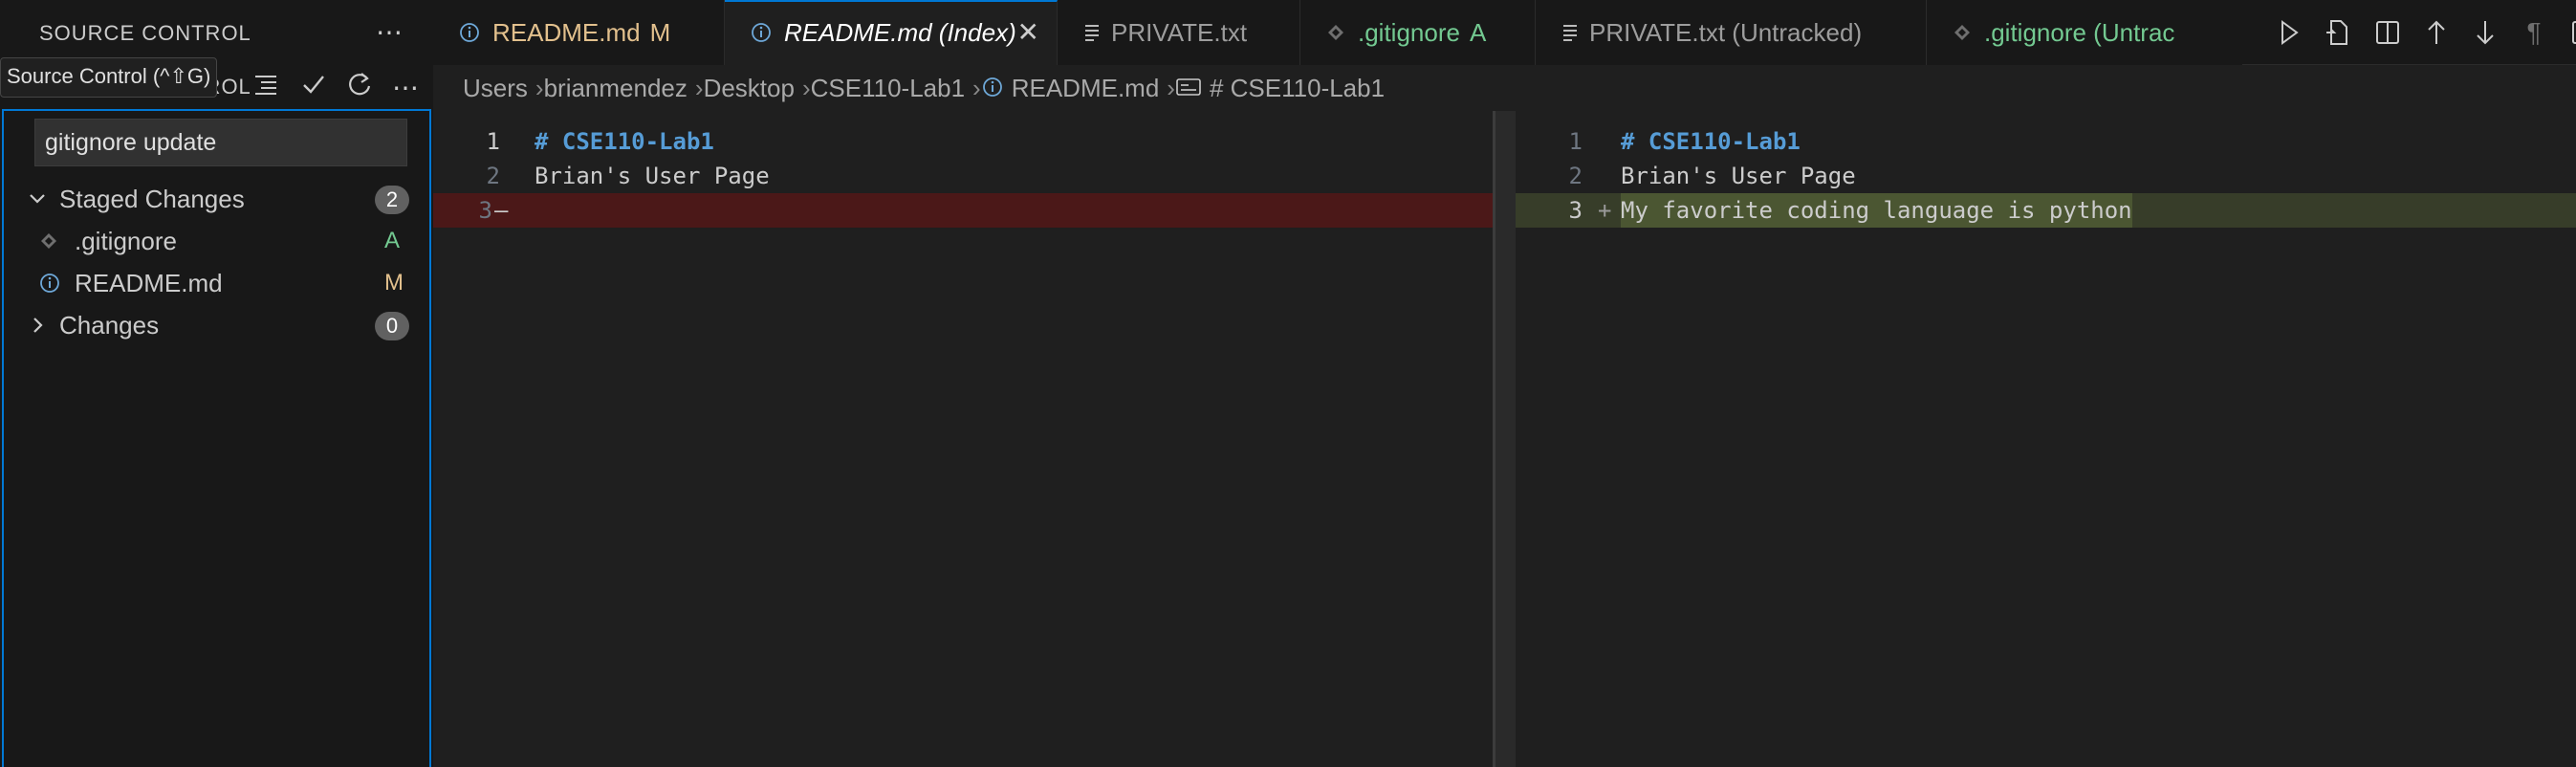 This screenshot has width=2576, height=767. What do you see at coordinates (900, 32) in the screenshot?
I see `tab-label: README.md (Index)` at bounding box center [900, 32].